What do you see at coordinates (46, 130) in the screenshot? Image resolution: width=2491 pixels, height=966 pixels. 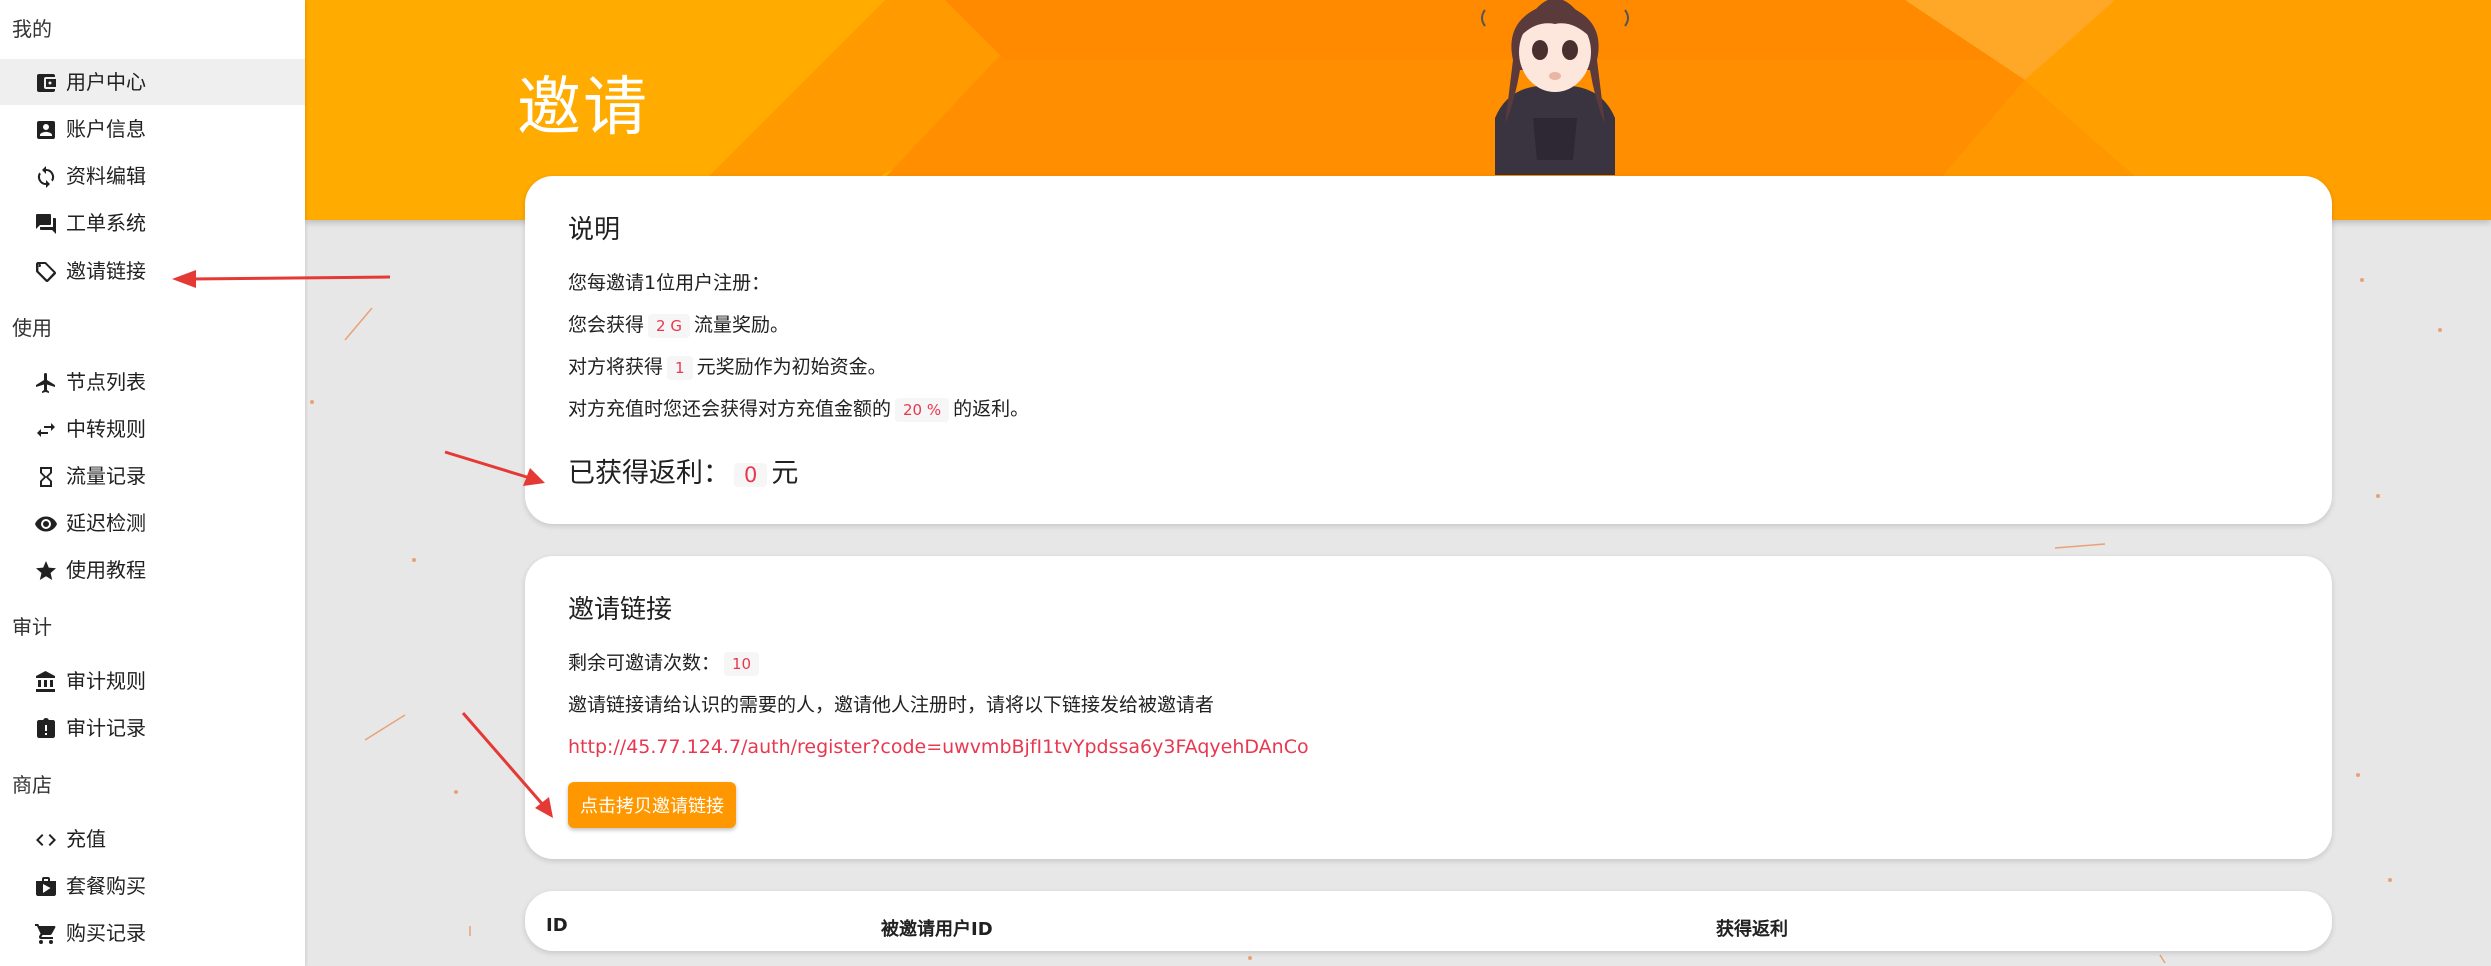 I see `account-box-icon` at bounding box center [46, 130].